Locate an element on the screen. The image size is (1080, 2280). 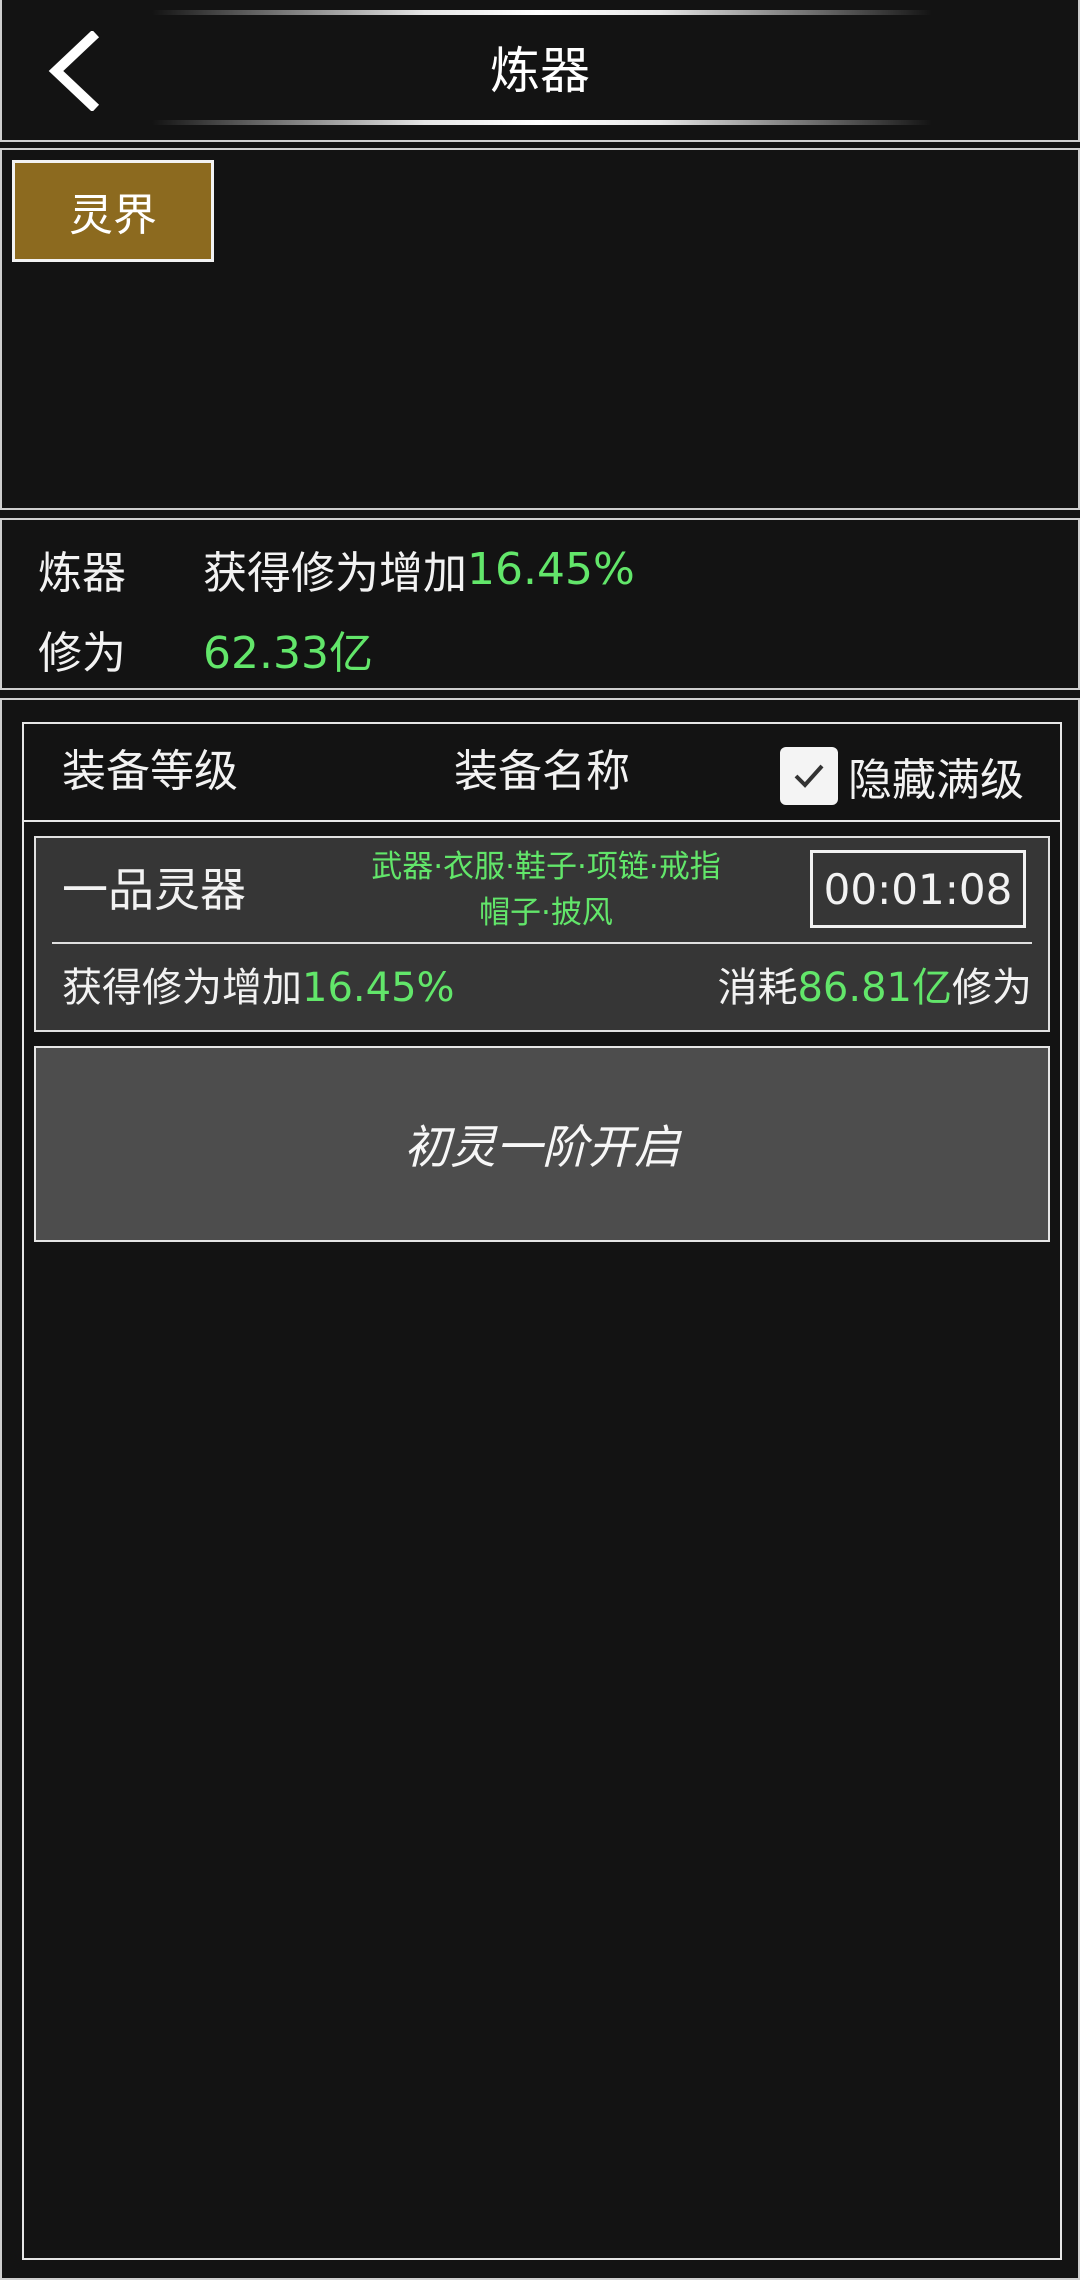
top-bar: 炼器 is located at coordinates (540, 71).